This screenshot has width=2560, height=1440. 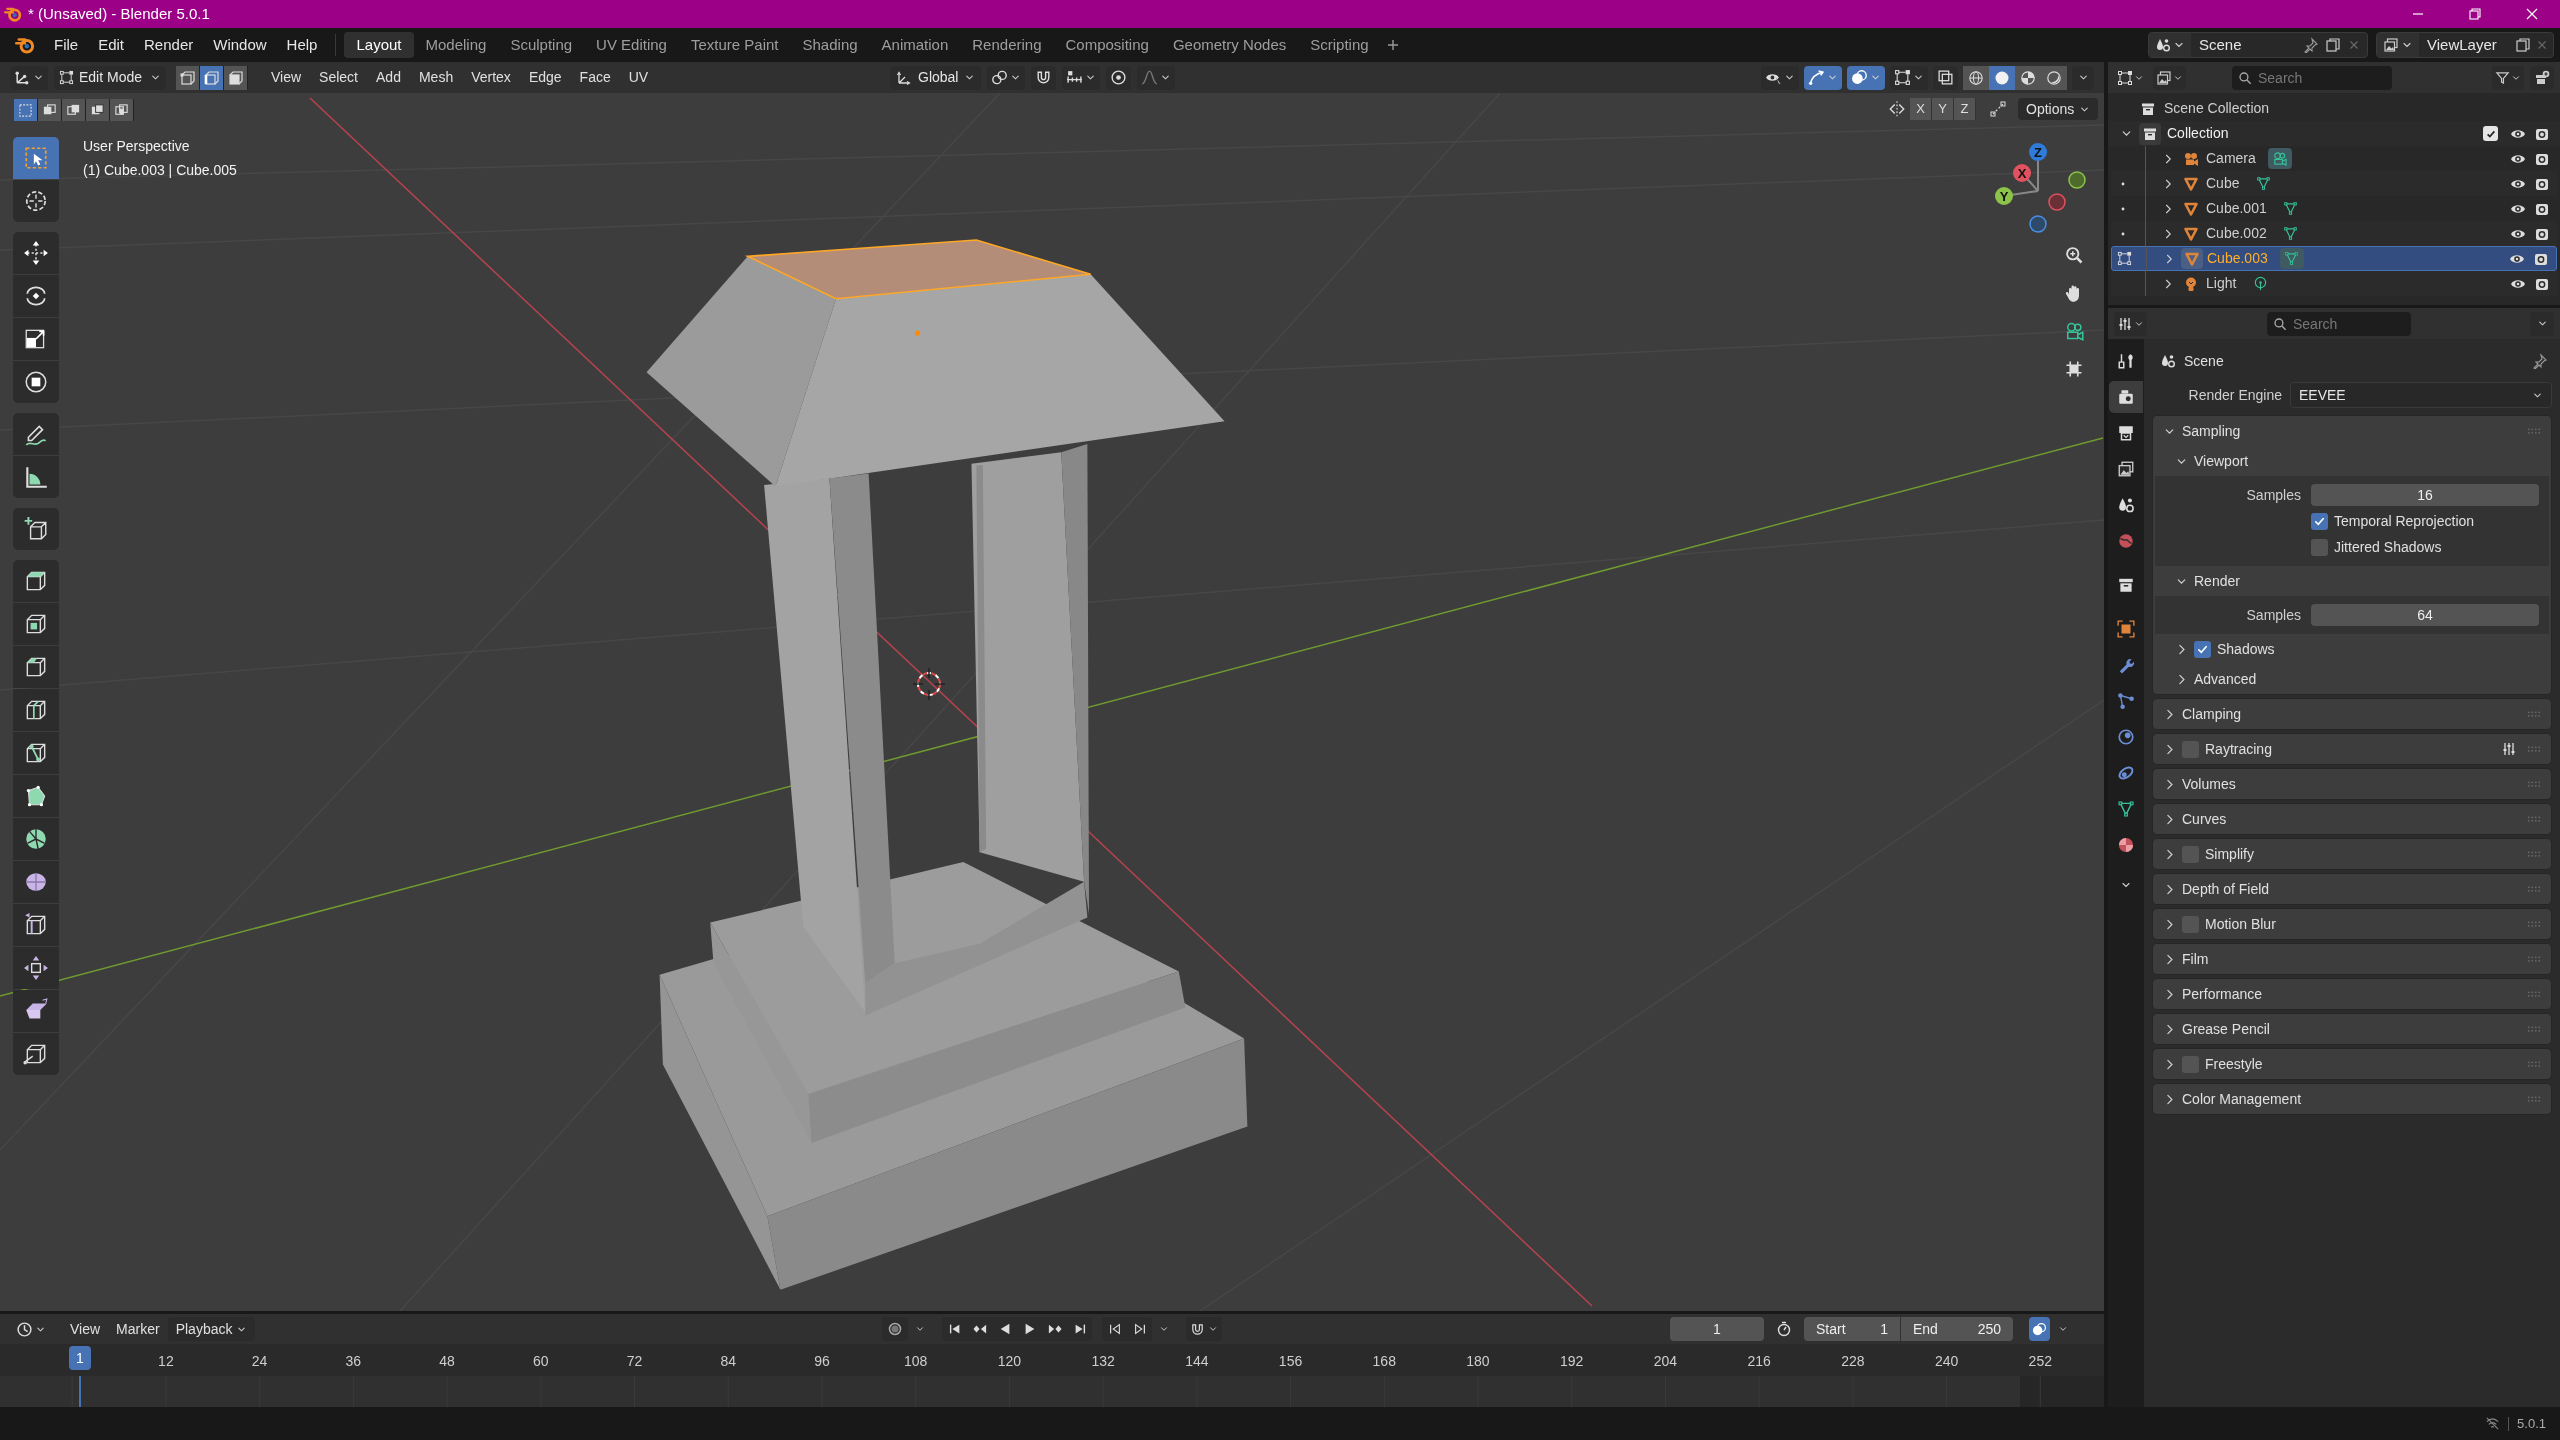 What do you see at coordinates (541, 45) in the screenshot?
I see `workspace-tab: Sculpting` at bounding box center [541, 45].